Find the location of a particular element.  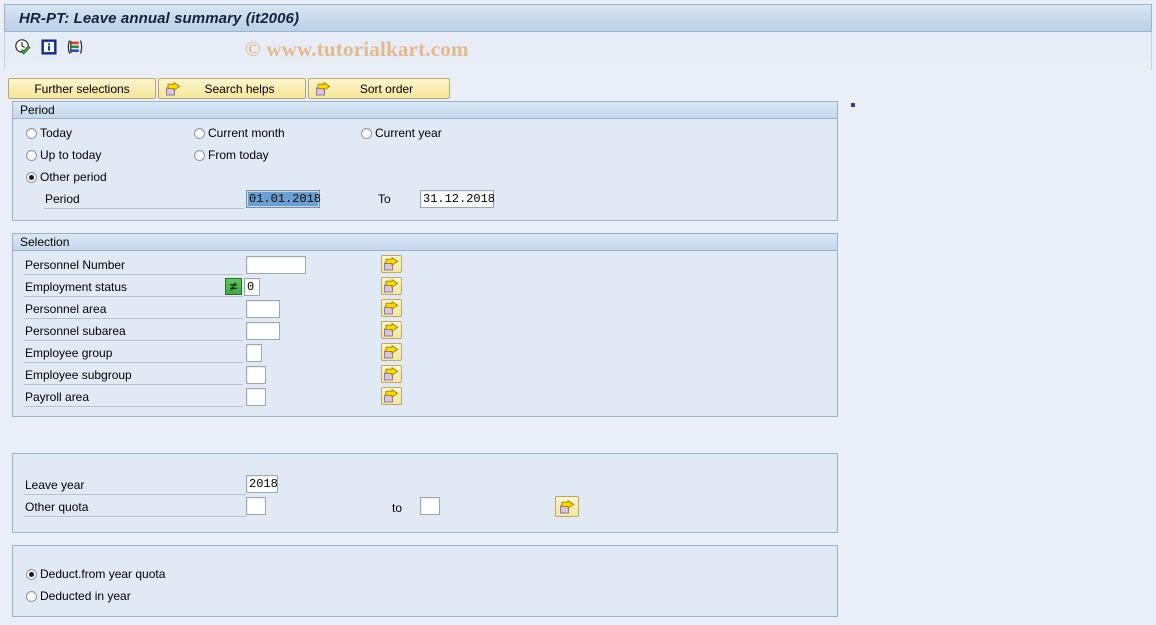

employment-status-operator-button: ≠ is located at coordinates (233, 286).